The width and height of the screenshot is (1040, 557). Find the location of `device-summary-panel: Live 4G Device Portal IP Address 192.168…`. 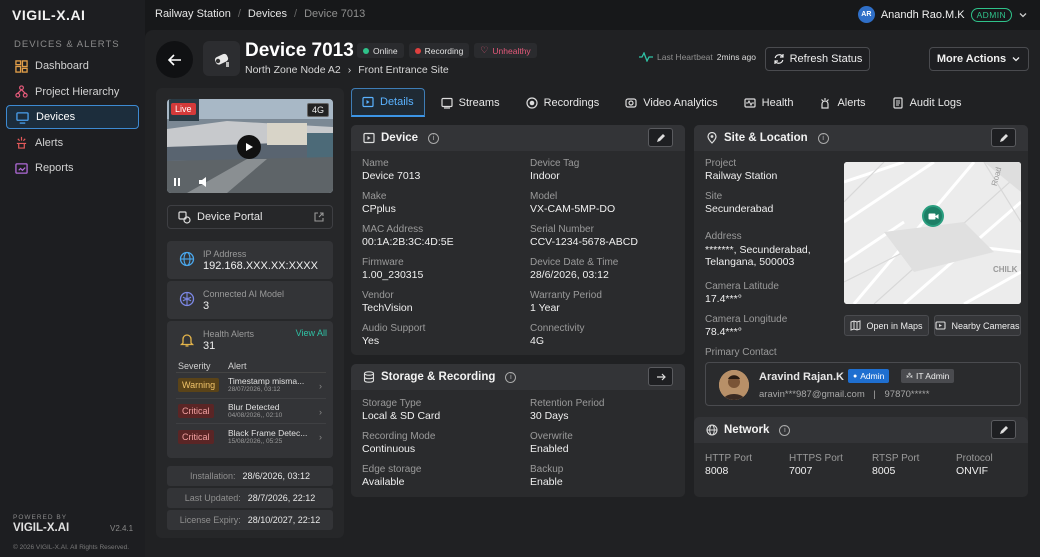

device-summary-panel: Live 4G Device Portal IP Address 192.168… is located at coordinates (250, 313).